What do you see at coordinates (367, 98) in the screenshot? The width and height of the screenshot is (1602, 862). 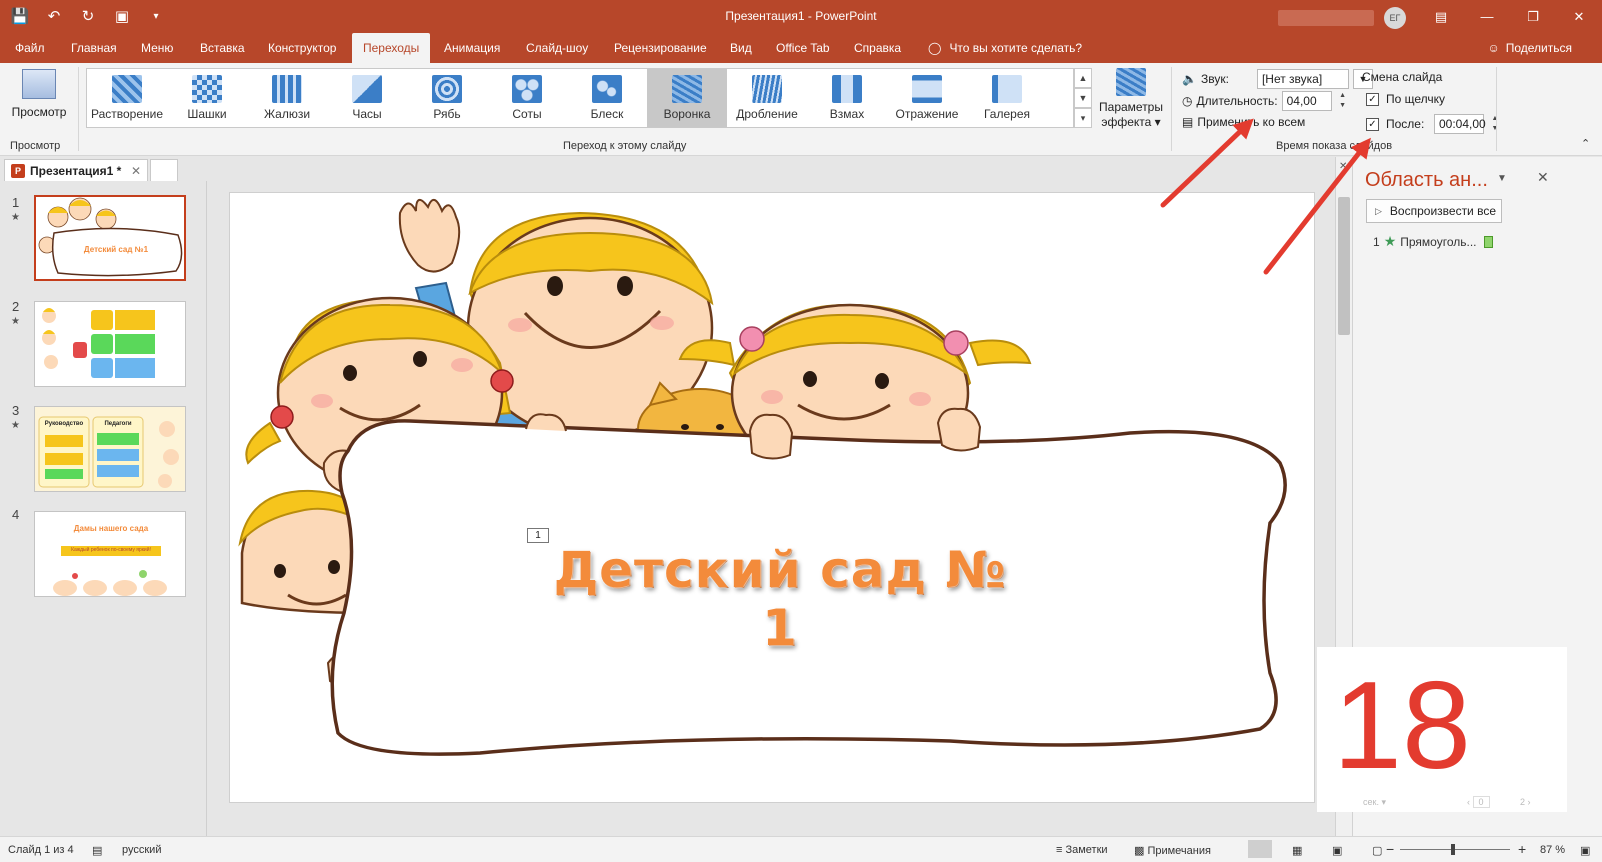 I see `transition-clock: Часы` at bounding box center [367, 98].